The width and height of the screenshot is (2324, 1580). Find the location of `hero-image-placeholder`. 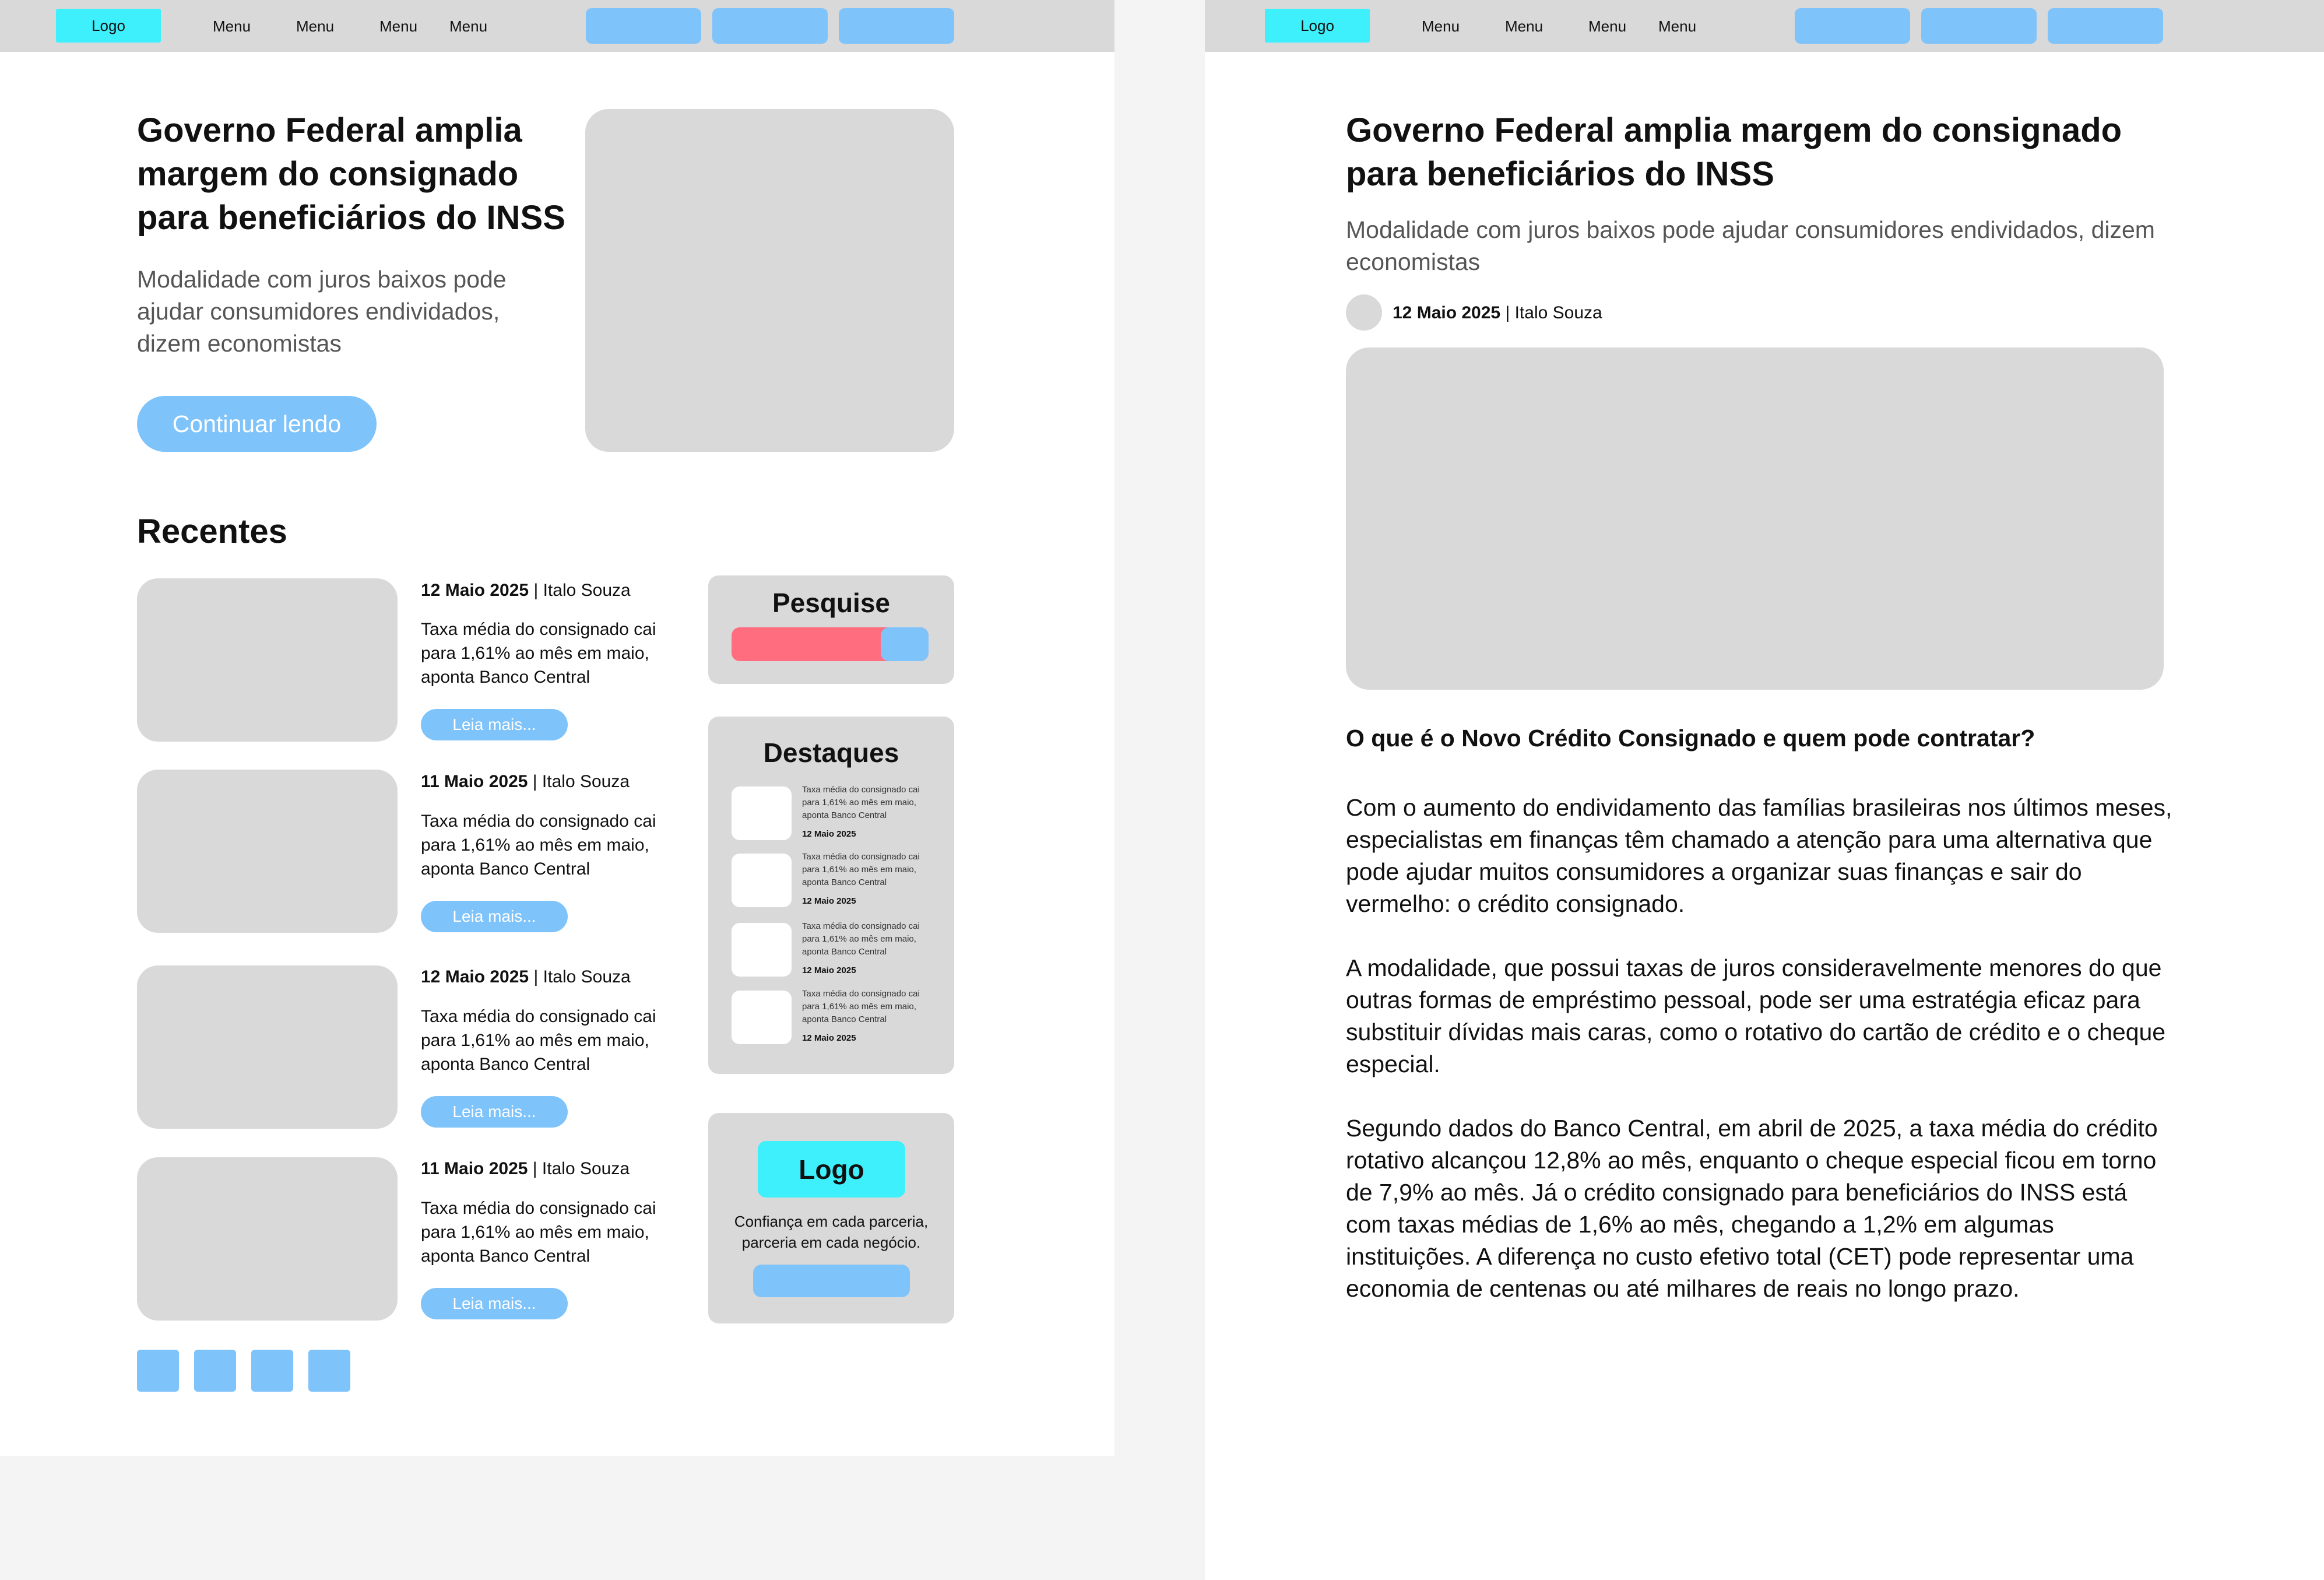

hero-image-placeholder is located at coordinates (770, 280).